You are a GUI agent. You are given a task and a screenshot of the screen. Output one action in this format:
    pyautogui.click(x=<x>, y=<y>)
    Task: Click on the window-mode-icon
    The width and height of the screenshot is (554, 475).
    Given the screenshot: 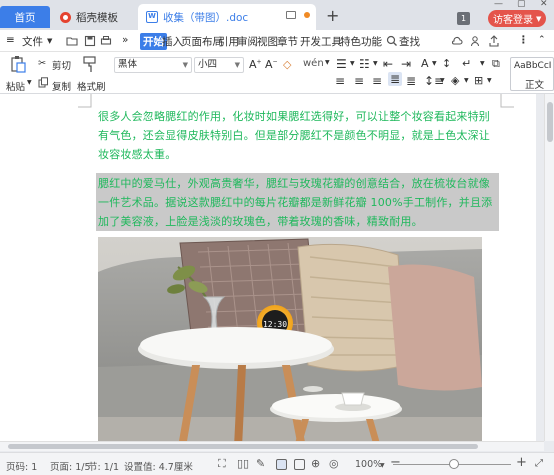 What is the action you would take?
    pyautogui.click(x=291, y=15)
    